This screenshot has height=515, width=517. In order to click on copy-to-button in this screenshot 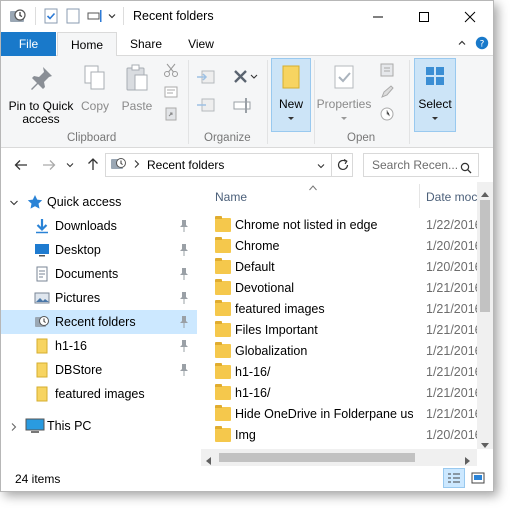, I will do `click(207, 105)`.